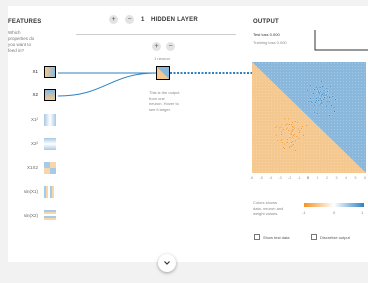  Describe the element at coordinates (365, 178) in the screenshot. I see `axis-tick: 6` at that location.